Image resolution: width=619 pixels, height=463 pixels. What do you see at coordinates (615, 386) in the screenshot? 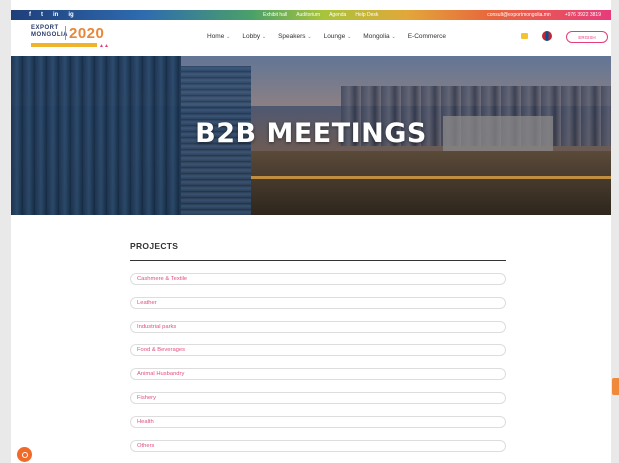
I see `side-feedback-tab` at bounding box center [615, 386].